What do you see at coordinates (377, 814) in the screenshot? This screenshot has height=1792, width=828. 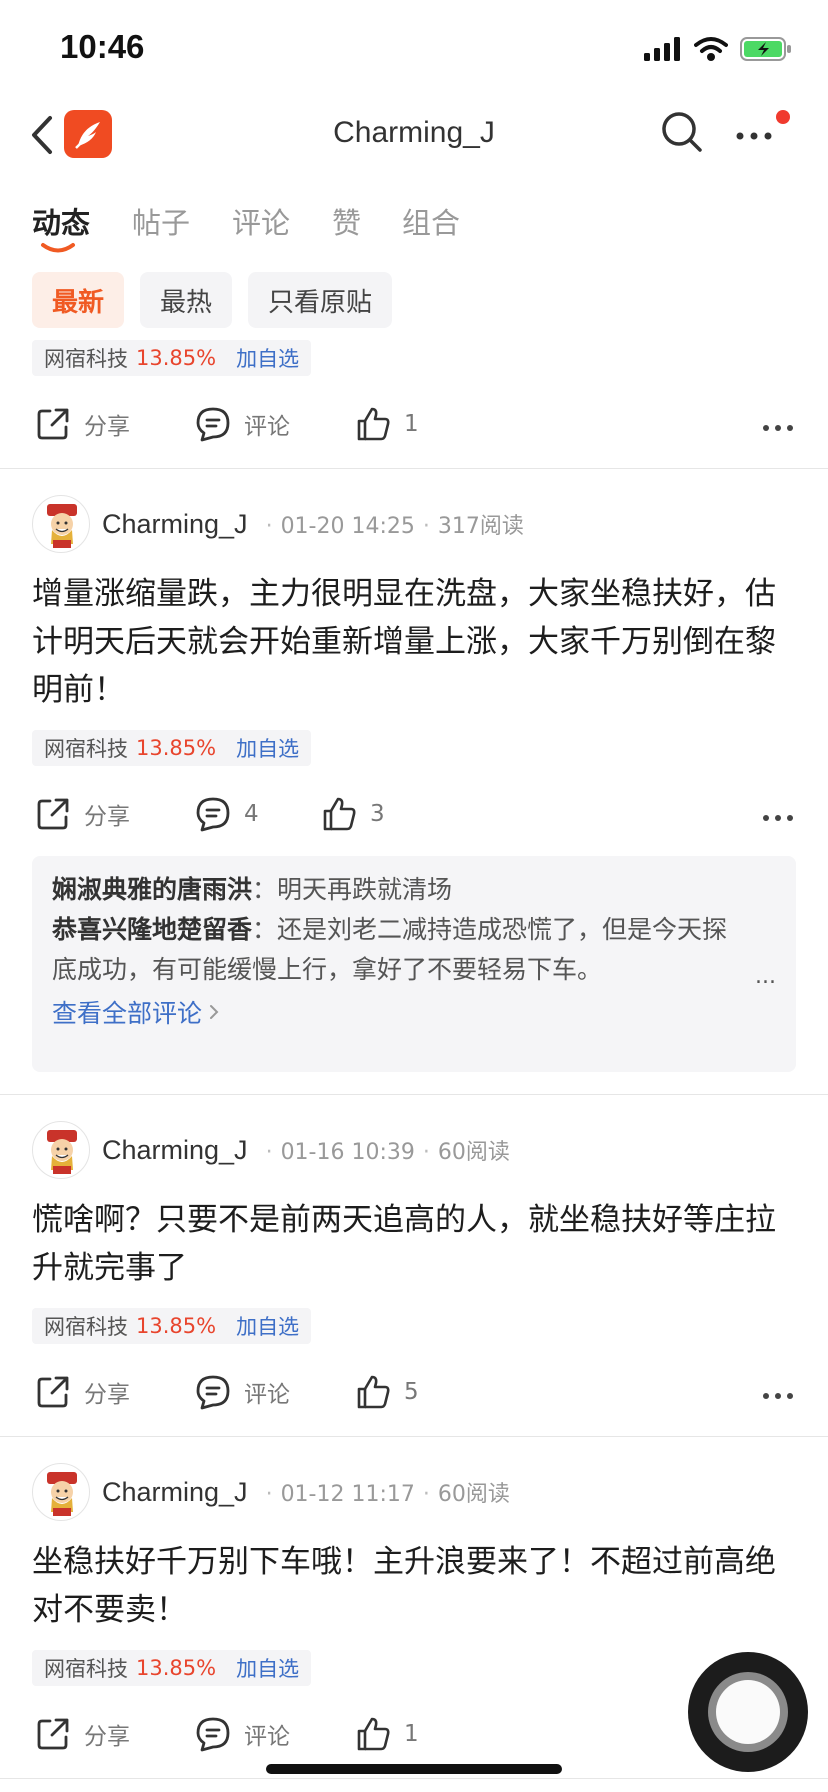 I see `like-count: 3` at bounding box center [377, 814].